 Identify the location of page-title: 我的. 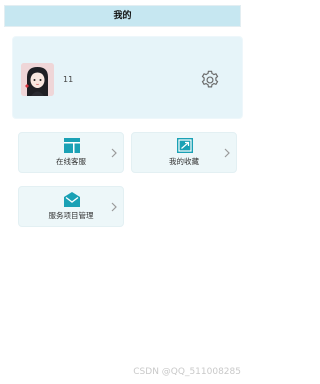
(122, 15).